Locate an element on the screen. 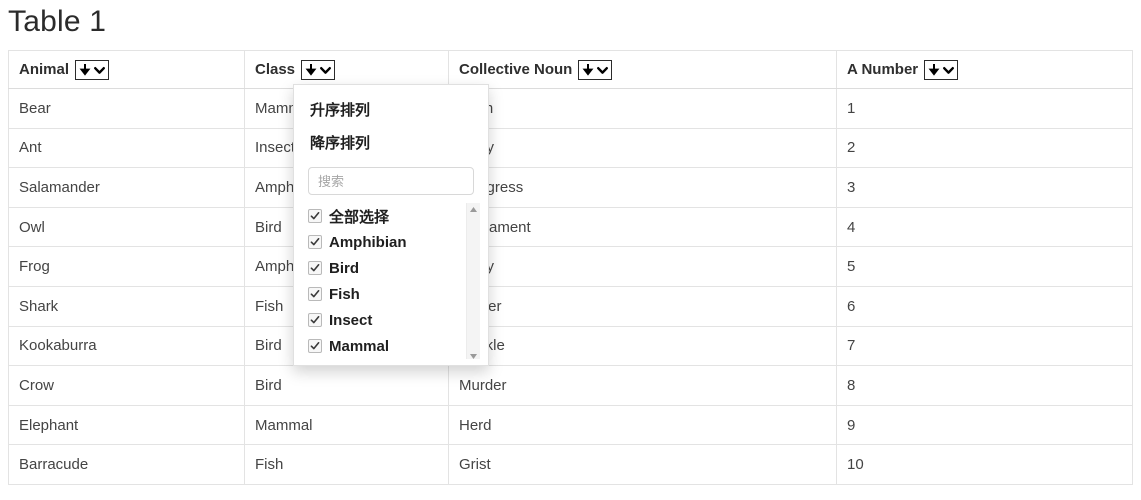 Image resolution: width=1141 pixels, height=500 pixels. filter-option-insect: Insect is located at coordinates (398, 320).